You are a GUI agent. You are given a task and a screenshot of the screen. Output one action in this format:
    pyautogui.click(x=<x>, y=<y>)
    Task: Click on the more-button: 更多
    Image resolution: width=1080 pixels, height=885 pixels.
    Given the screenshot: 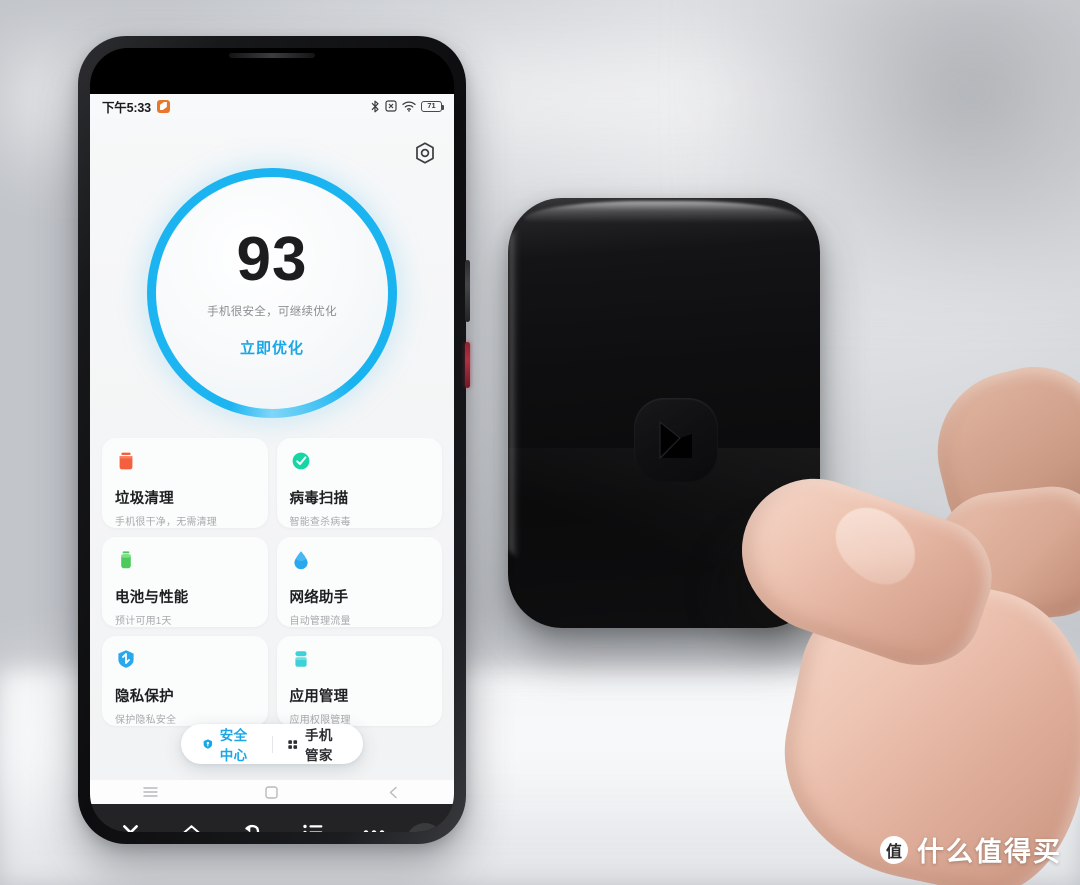 What is the action you would take?
    pyautogui.click(x=373, y=827)
    